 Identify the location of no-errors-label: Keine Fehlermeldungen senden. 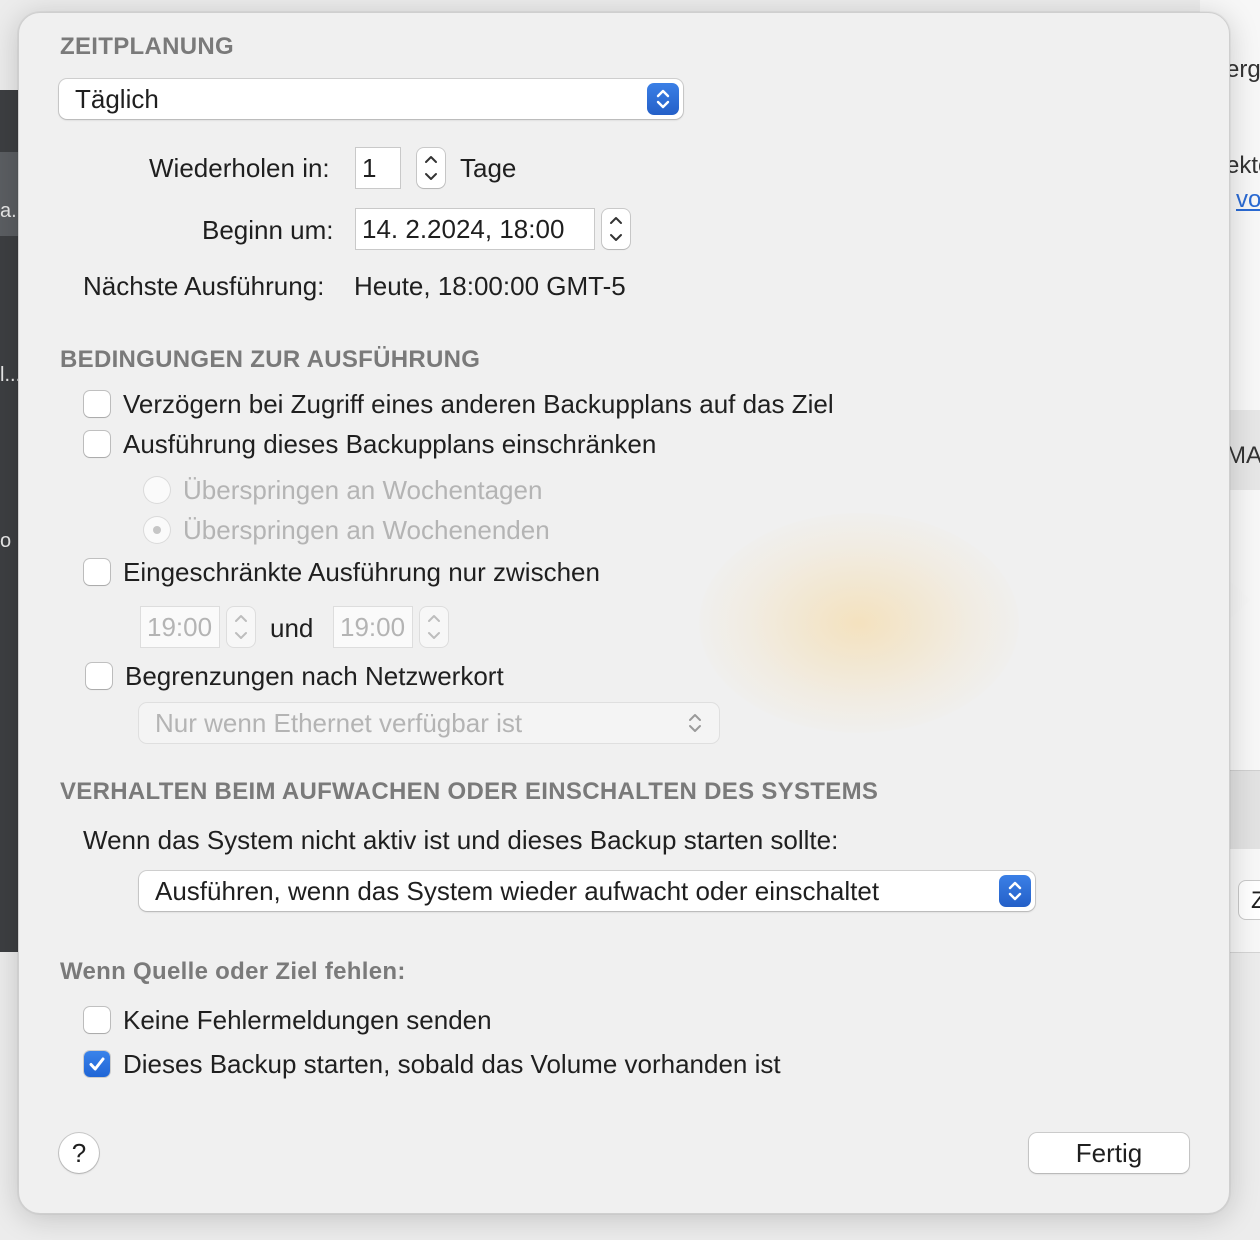
(307, 1020).